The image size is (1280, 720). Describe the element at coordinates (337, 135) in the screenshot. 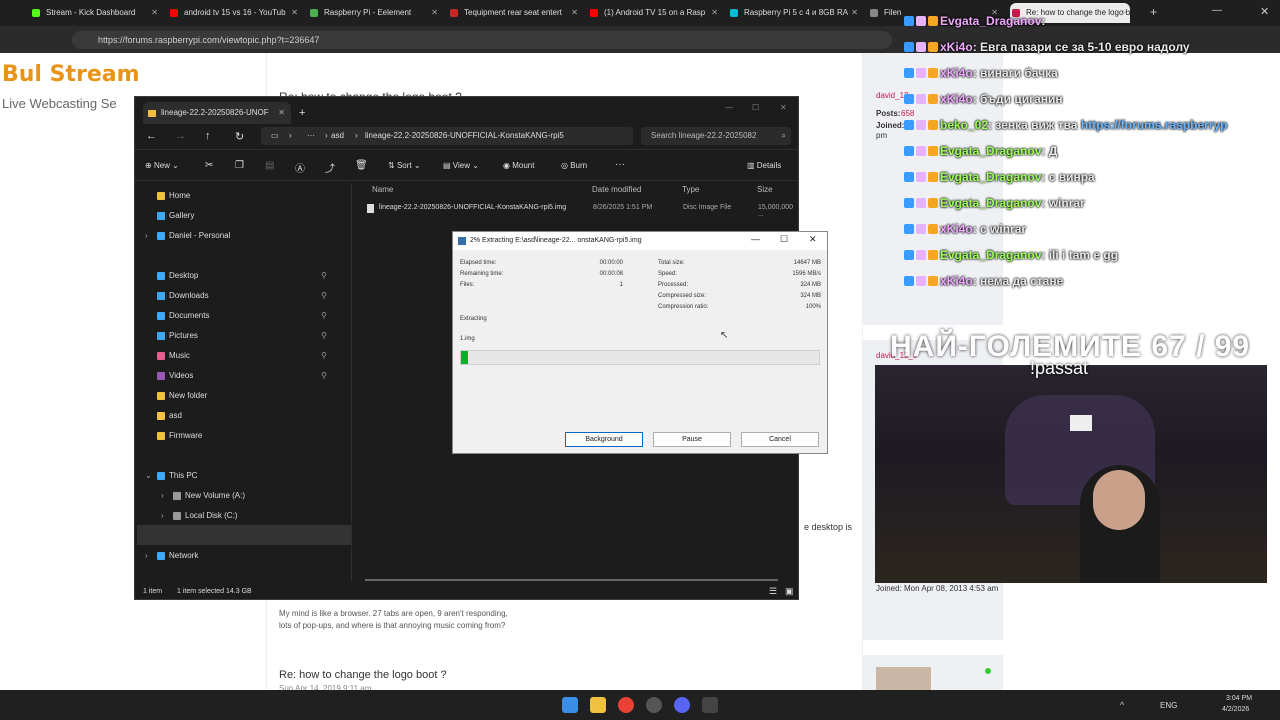

I see `breadcrumb-asd: asd` at that location.